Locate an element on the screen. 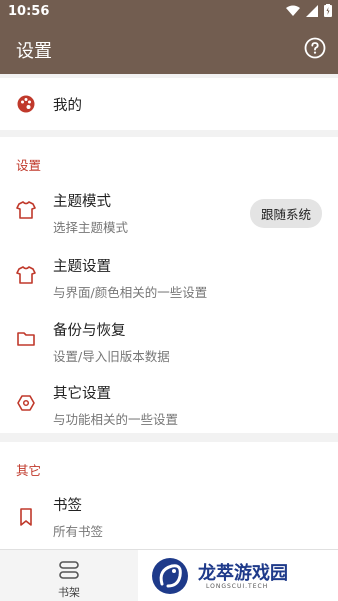  app-bar: 设置 is located at coordinates (169, 49).